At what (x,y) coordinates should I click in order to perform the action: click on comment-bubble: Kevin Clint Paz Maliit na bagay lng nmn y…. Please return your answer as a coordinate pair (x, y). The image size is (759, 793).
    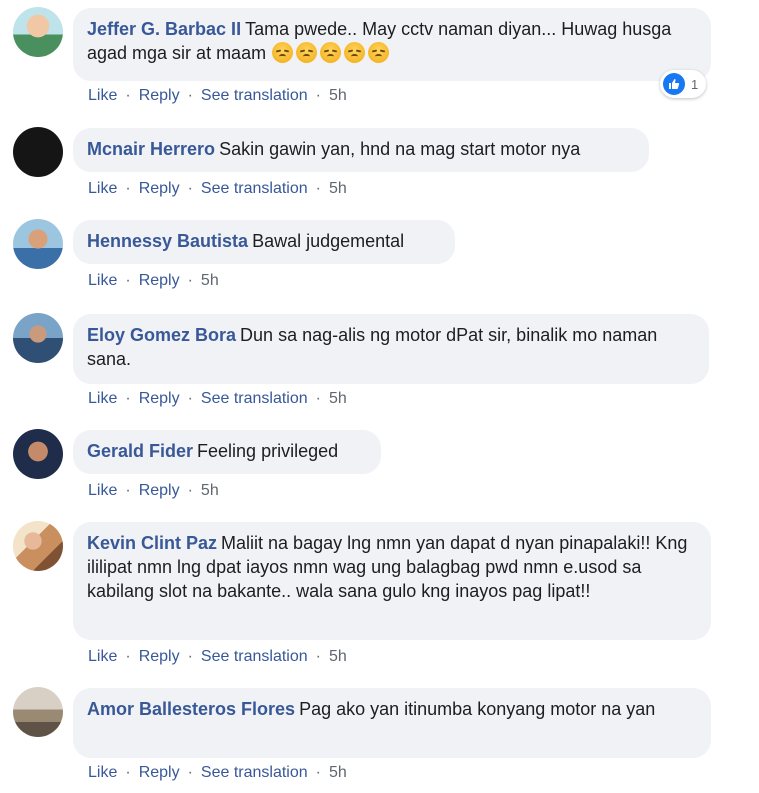
    Looking at the image, I should click on (392, 581).